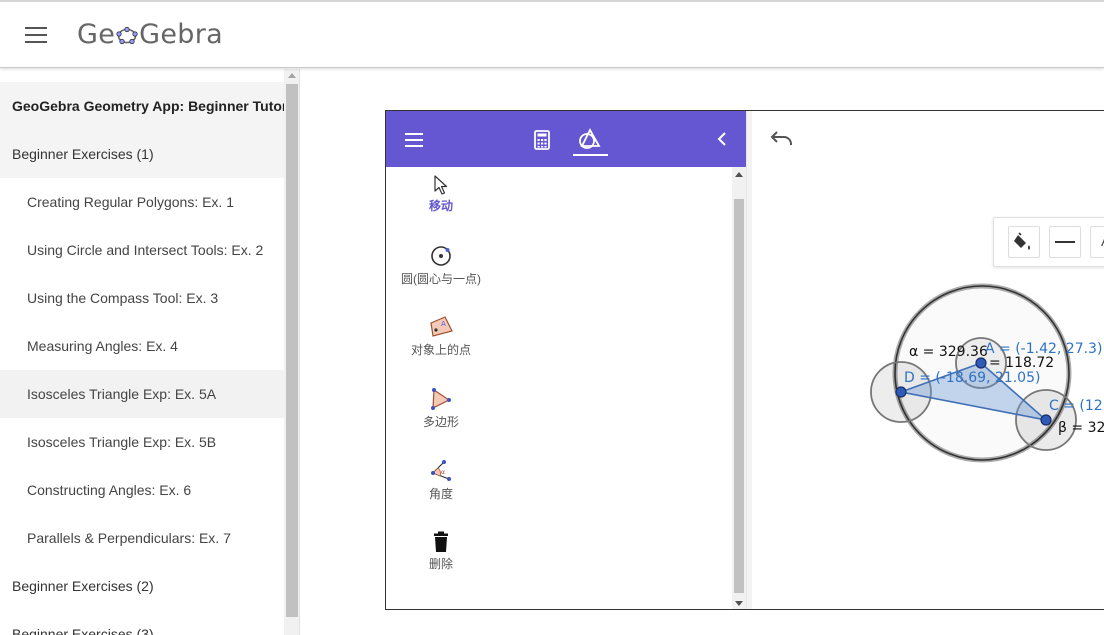 The width and height of the screenshot is (1104, 635). I want to click on text-style-button: A, so click(1097, 242).